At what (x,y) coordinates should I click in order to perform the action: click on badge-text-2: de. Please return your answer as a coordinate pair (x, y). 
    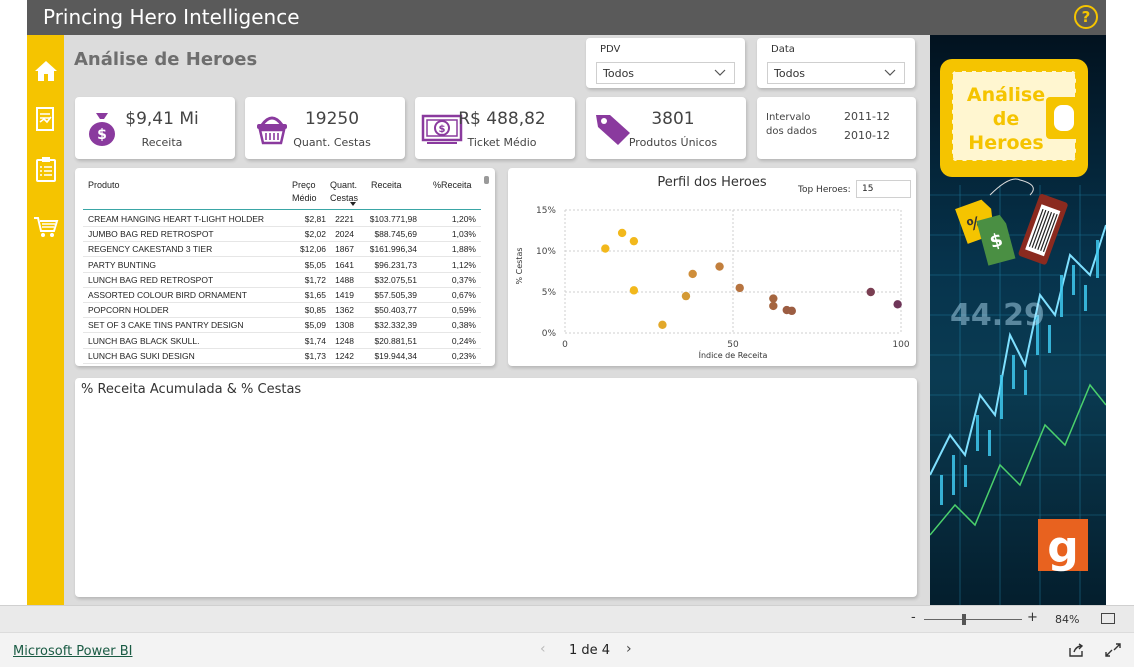
    Looking at the image, I should click on (1006, 119).